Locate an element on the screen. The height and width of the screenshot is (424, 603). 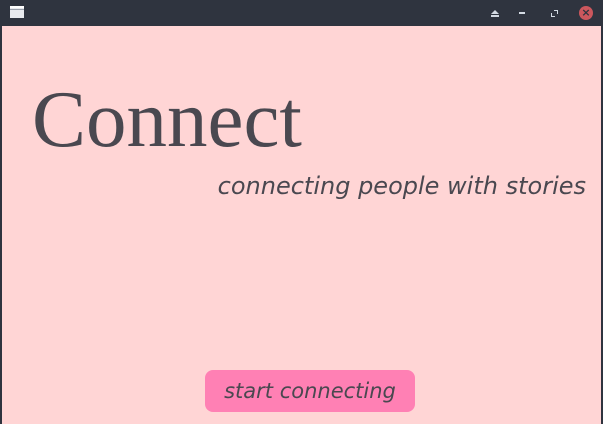
close-icon: × is located at coordinates (586, 13).